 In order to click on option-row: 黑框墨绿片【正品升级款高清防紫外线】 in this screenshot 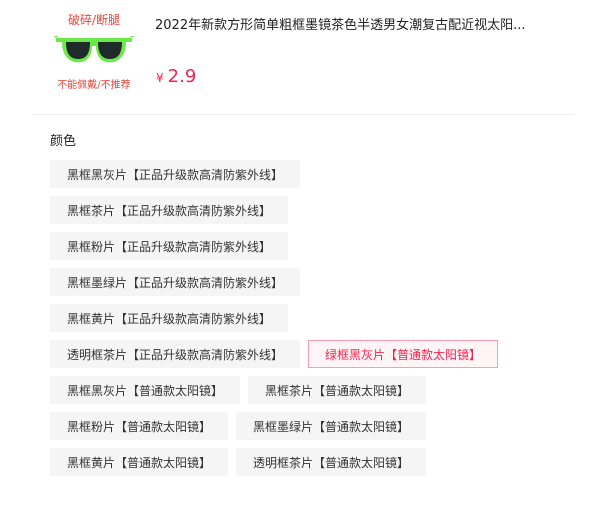, I will do `click(320, 282)`.